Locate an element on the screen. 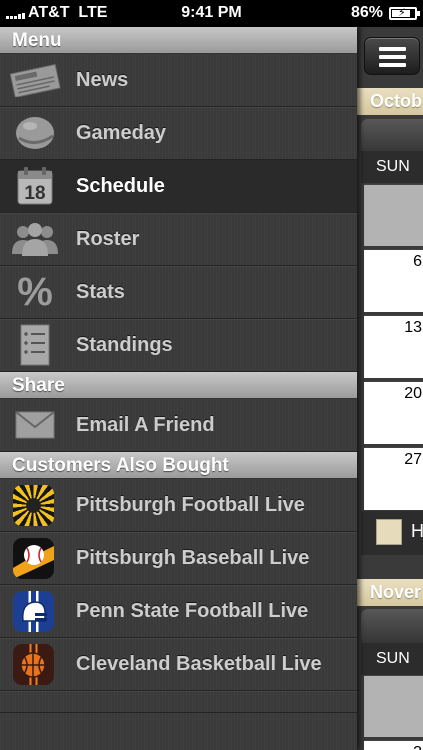 This screenshot has width=423, height=750. hamburger-icon is located at coordinates (392, 49).